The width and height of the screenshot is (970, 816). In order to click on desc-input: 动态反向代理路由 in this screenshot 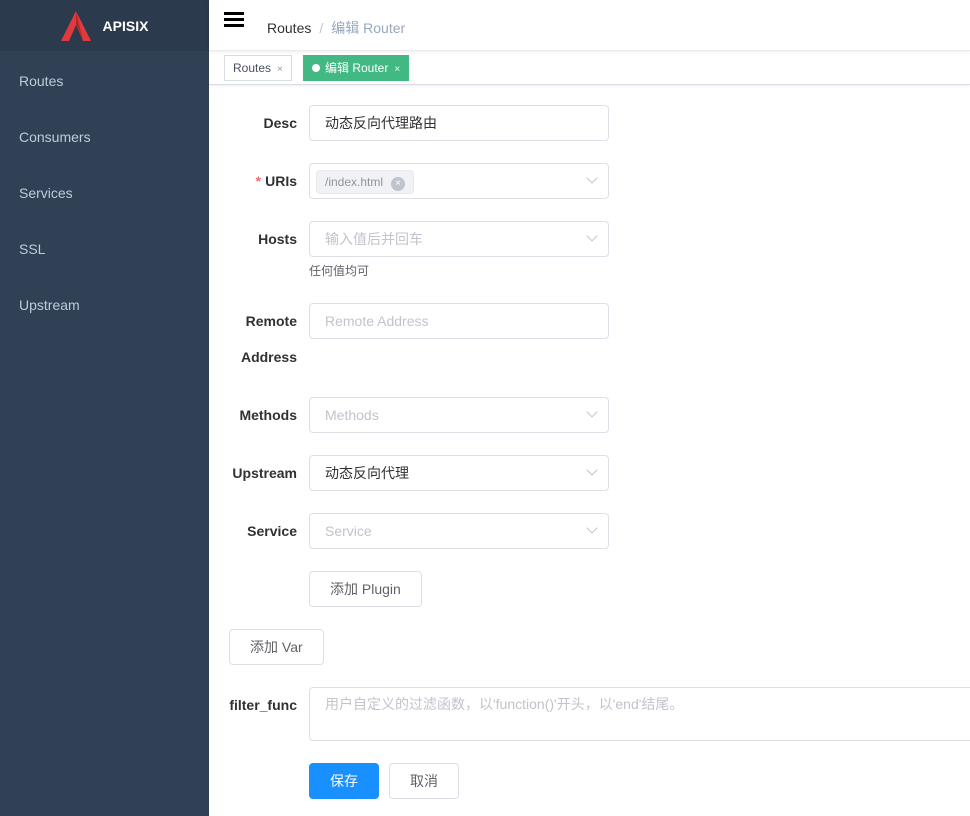, I will do `click(459, 123)`.